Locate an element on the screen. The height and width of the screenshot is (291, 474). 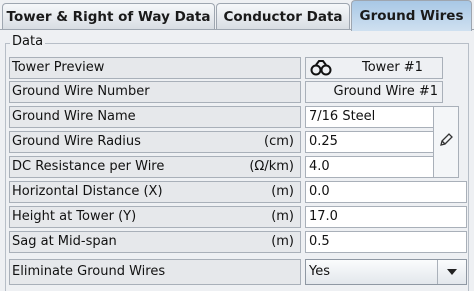
tab-tower-right-of-way: Tower & Right of Way Data is located at coordinates (108, 16).